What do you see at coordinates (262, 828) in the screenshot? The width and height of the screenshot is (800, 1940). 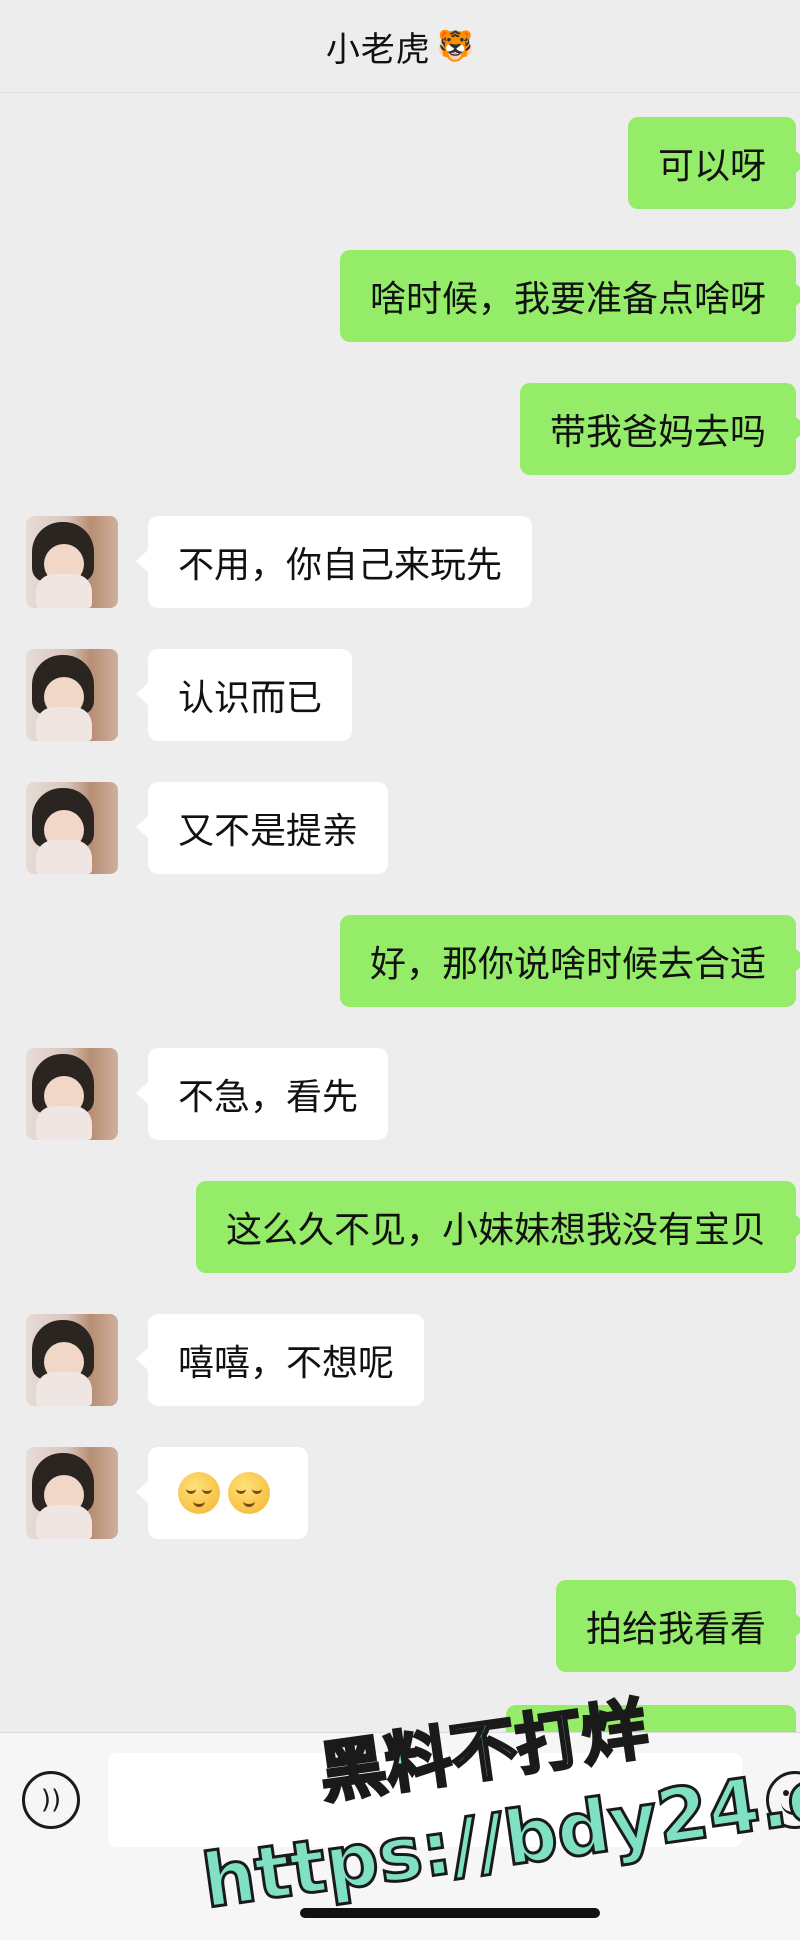 I see `message-bubble: 又不是提亲` at bounding box center [262, 828].